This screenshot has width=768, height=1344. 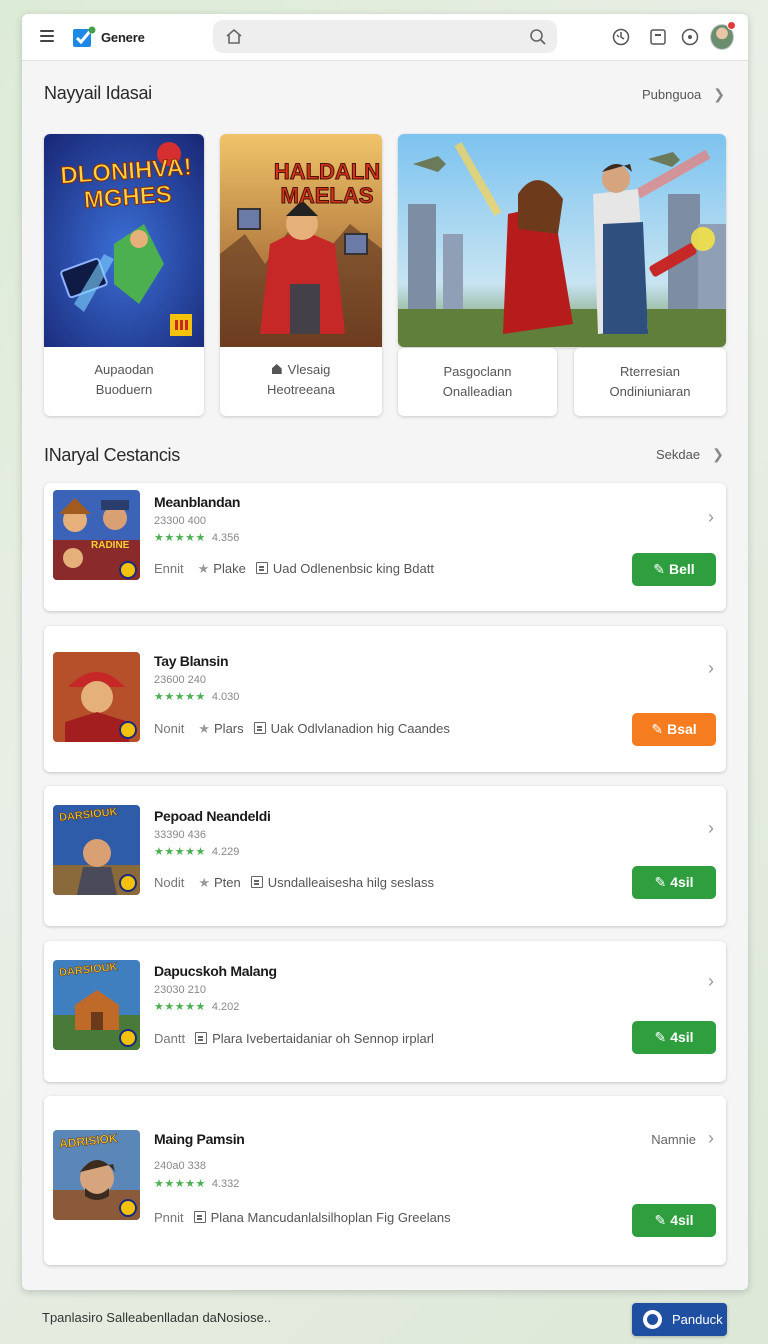 What do you see at coordinates (124, 380) in the screenshot?
I see `featured-caption-1: Aupaodan Buoduern` at bounding box center [124, 380].